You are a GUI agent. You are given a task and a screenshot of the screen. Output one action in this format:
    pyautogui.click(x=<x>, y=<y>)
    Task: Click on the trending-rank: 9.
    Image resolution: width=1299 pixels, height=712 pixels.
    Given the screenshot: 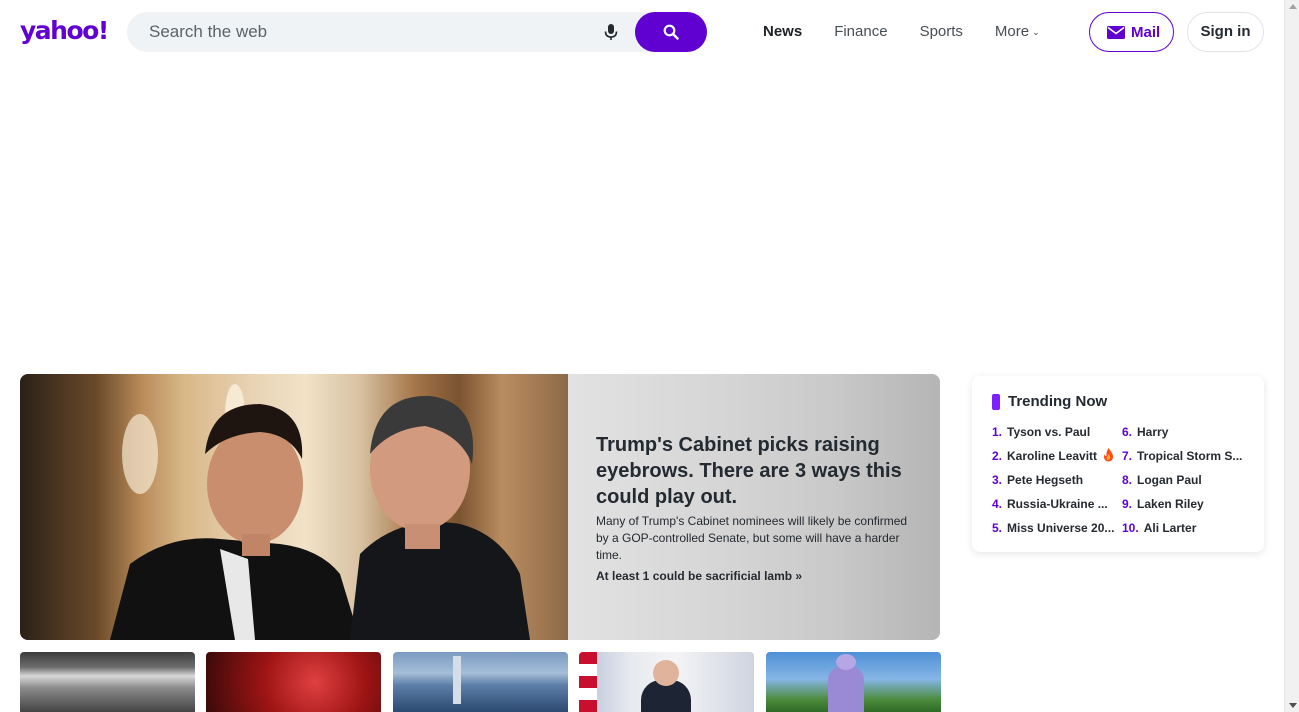 What is the action you would take?
    pyautogui.click(x=1127, y=504)
    